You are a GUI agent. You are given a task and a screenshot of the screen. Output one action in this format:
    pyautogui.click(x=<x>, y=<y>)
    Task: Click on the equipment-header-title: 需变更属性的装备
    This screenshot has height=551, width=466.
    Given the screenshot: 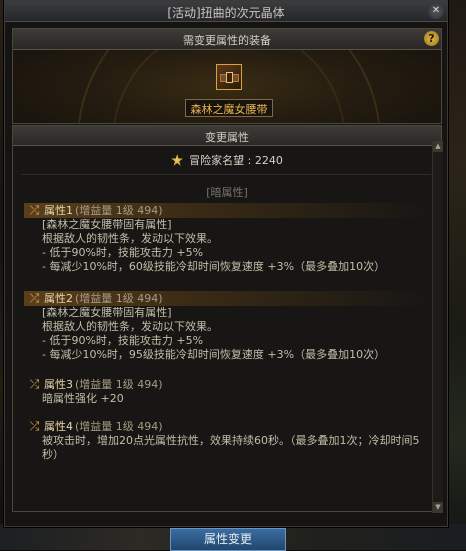 What is the action you would take?
    pyautogui.click(x=227, y=40)
    